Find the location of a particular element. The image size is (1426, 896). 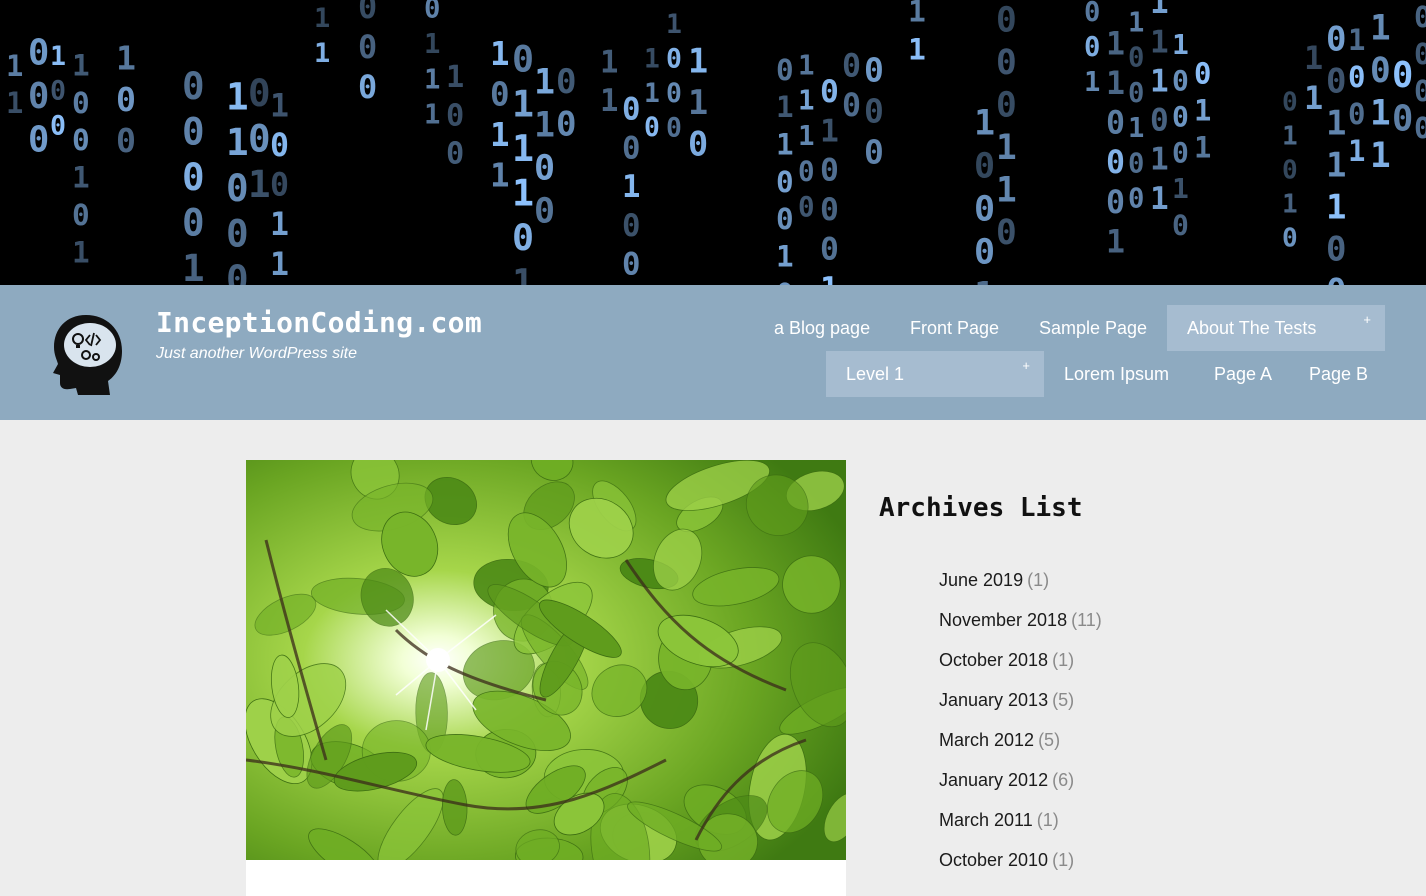

archive-list-item: November 2018 (11) is located at coordinates (1020, 626).